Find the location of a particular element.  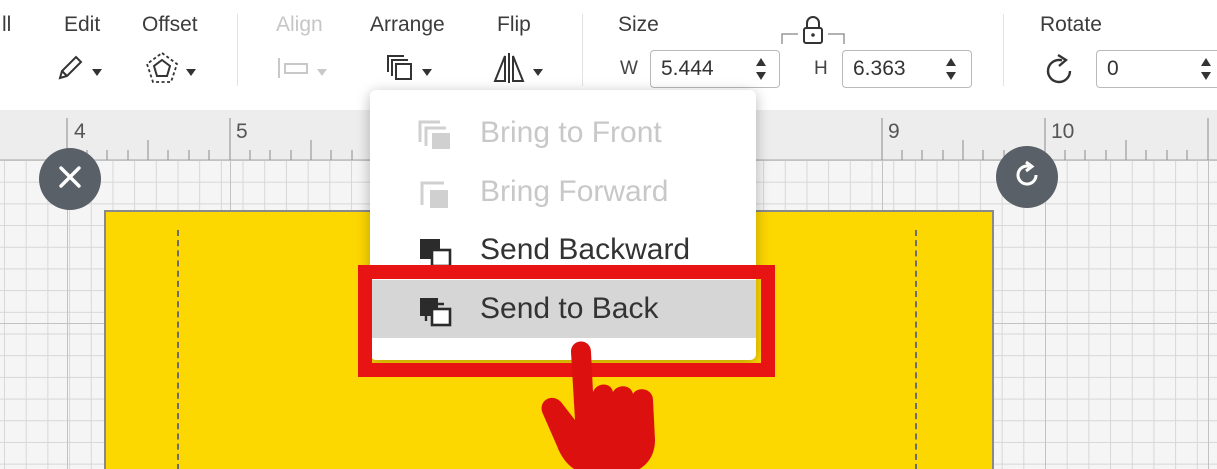

edit-label: Edit is located at coordinates (82, 24).